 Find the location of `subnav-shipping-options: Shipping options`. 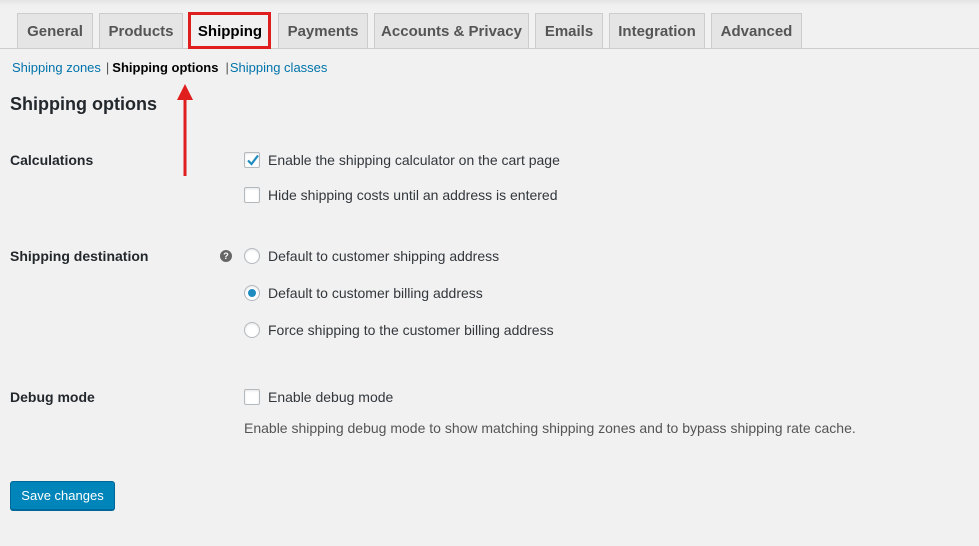

subnav-shipping-options: Shipping options is located at coordinates (165, 67).